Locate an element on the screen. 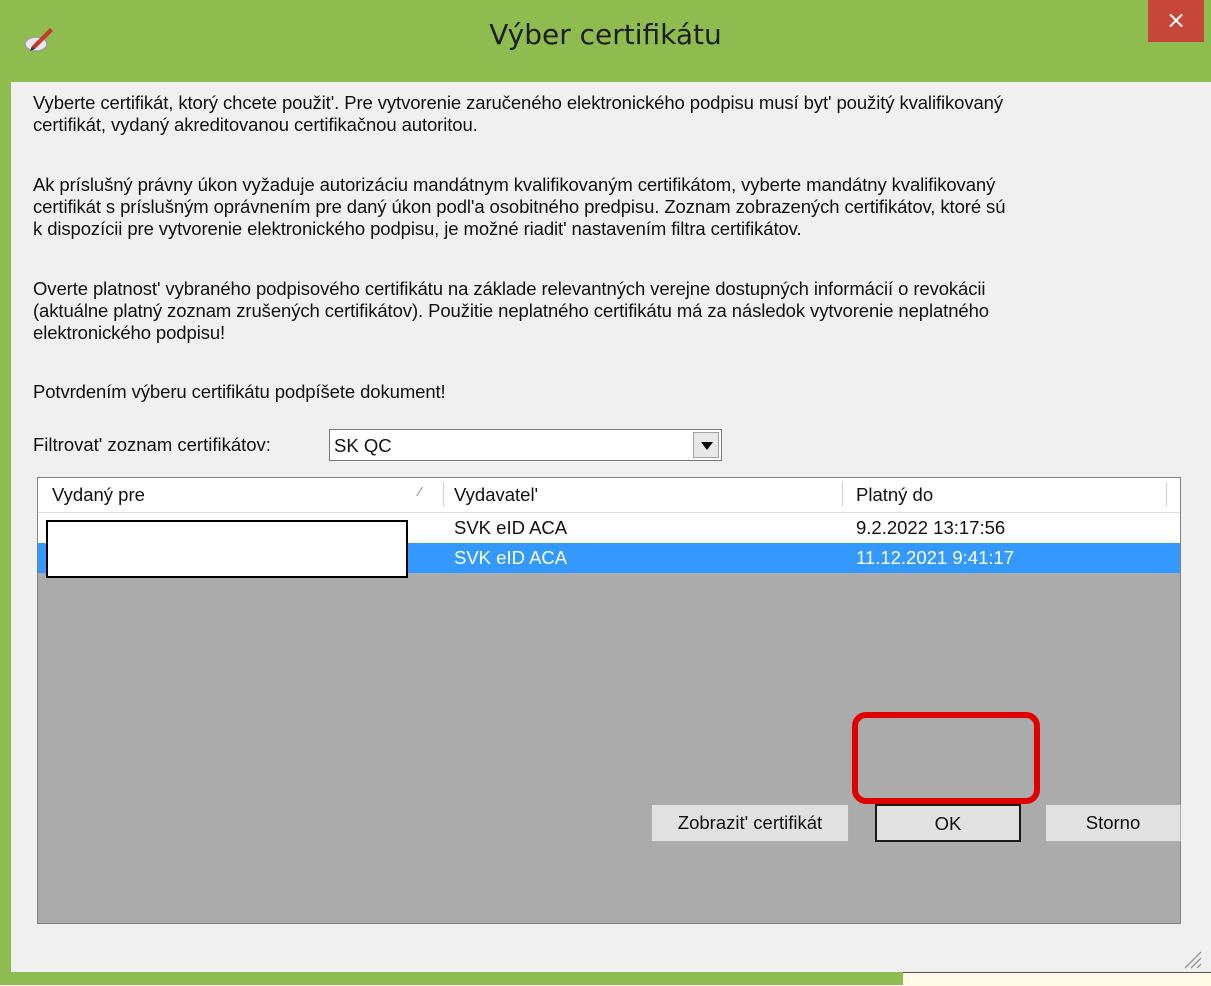  cancel-button: Storno is located at coordinates (1113, 823).